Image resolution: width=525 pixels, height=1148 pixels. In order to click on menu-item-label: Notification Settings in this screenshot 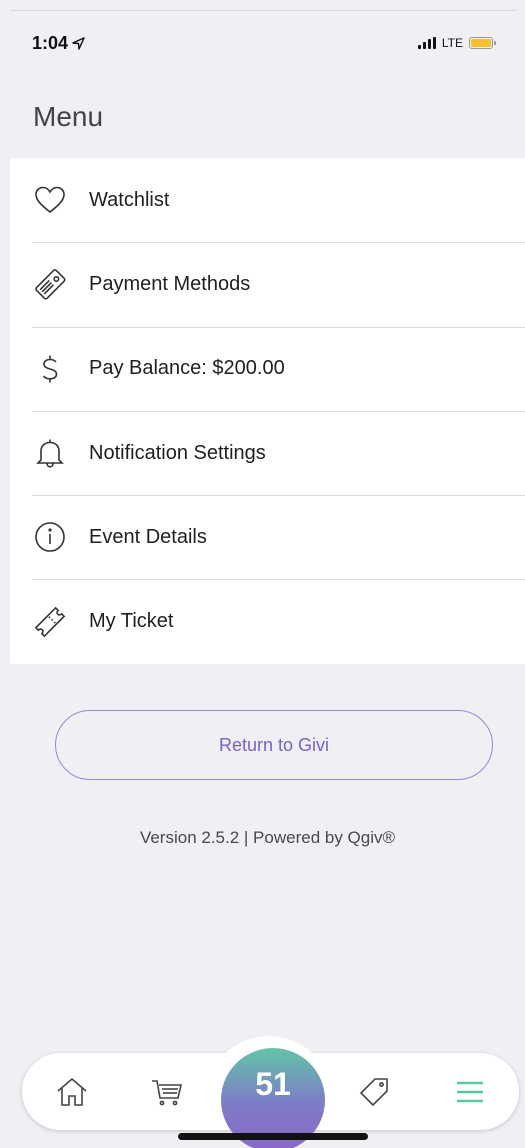, I will do `click(177, 452)`.